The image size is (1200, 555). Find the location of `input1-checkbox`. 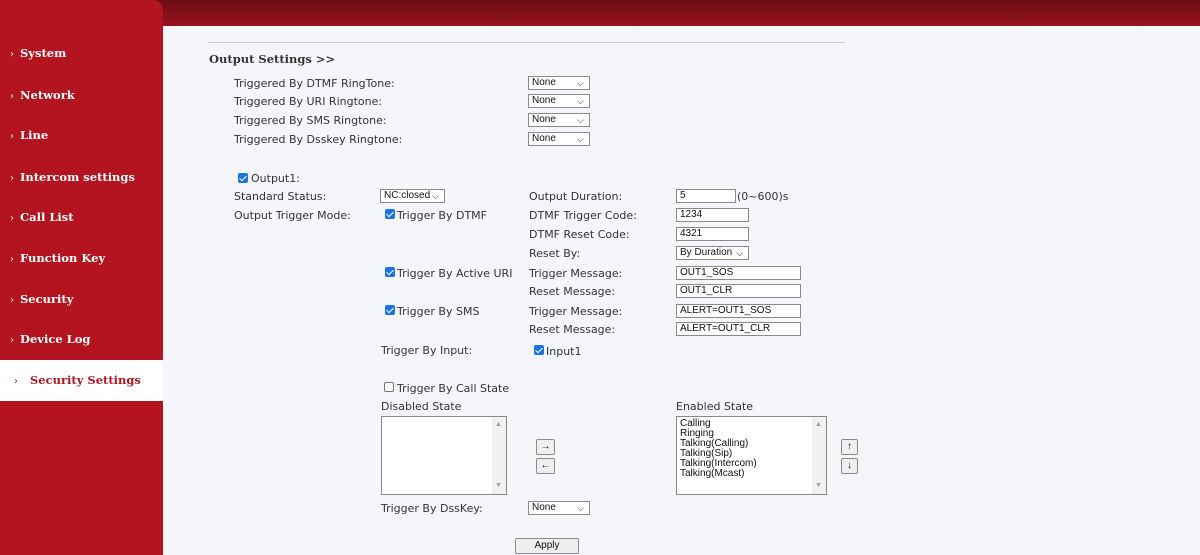

input1-checkbox is located at coordinates (539, 350).